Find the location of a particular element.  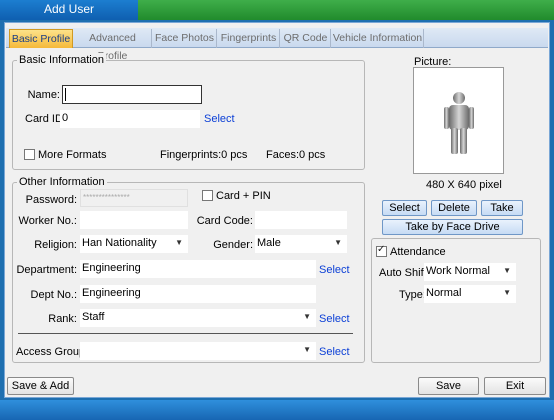

picture-delete-button: Delete is located at coordinates (454, 208).